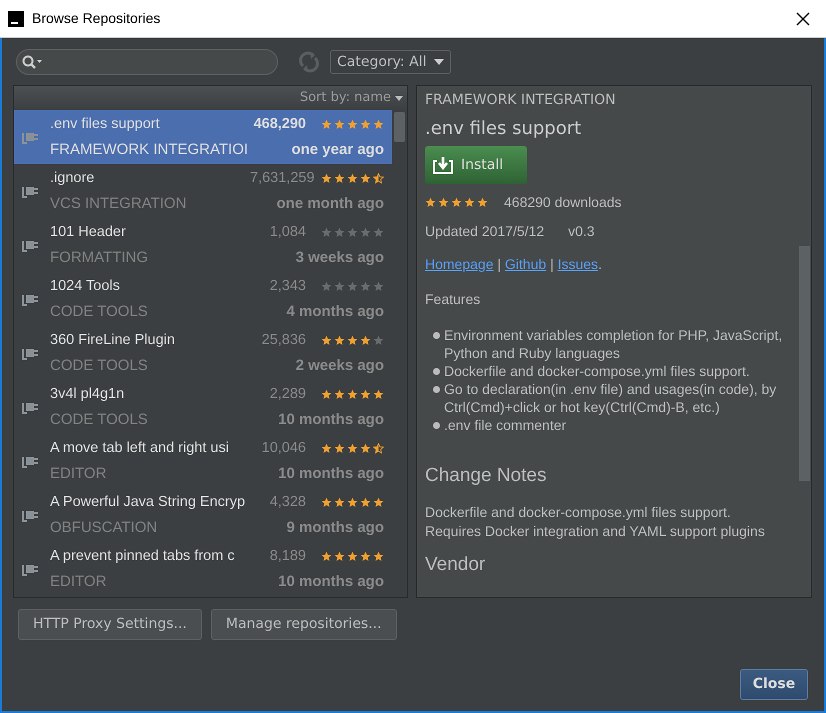 This screenshot has width=826, height=713. What do you see at coordinates (484, 231) in the screenshot?
I see `updated-date: Updated 2017/5/12` at bounding box center [484, 231].